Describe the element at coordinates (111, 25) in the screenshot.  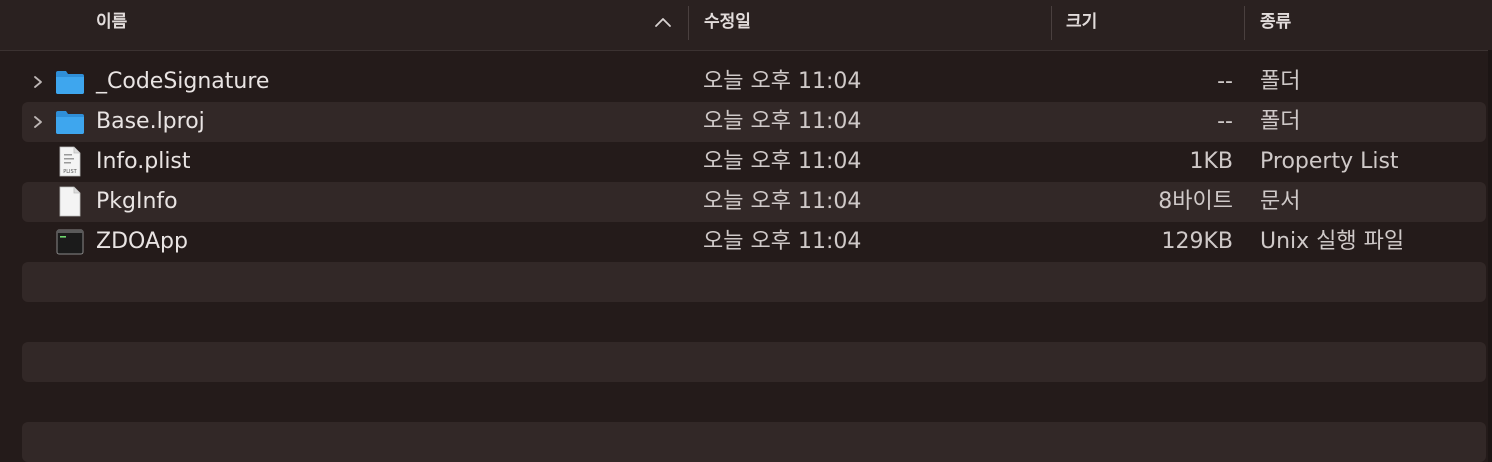
I see `column-header-name: 이름` at that location.